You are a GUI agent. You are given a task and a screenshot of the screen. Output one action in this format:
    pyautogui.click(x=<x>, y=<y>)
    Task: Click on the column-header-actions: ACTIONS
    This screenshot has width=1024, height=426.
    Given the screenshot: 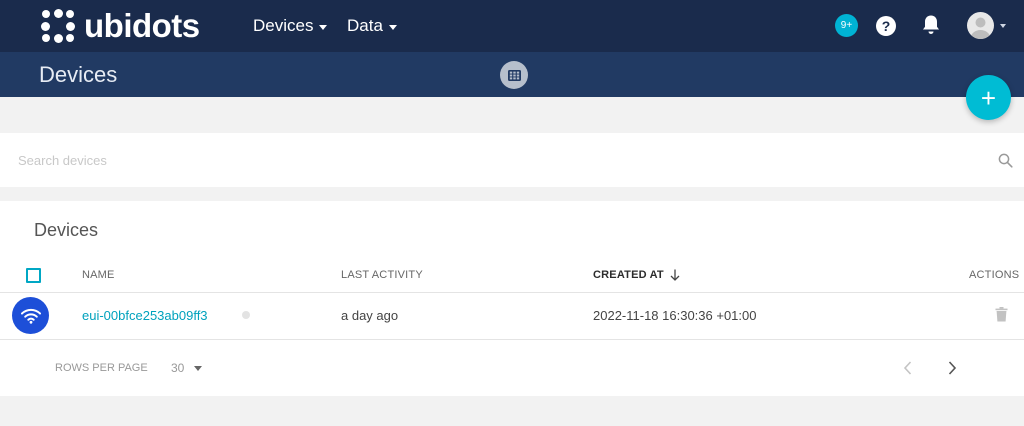 What is the action you would take?
    pyautogui.click(x=994, y=275)
    